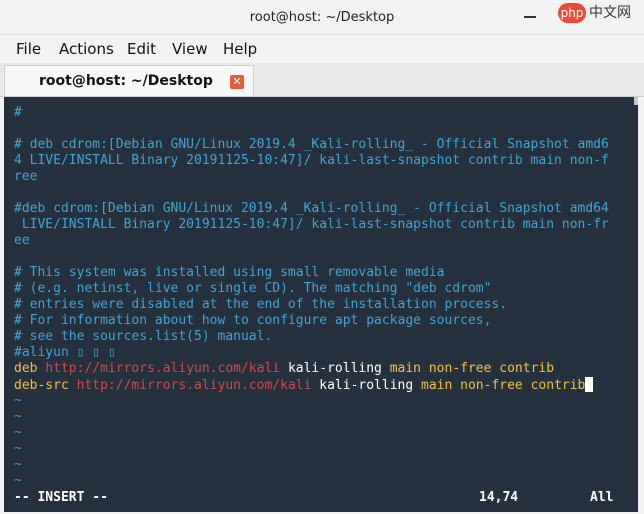 This screenshot has width=644, height=514. Describe the element at coordinates (30, 368) in the screenshot. I see `line-segment: deb` at that location.